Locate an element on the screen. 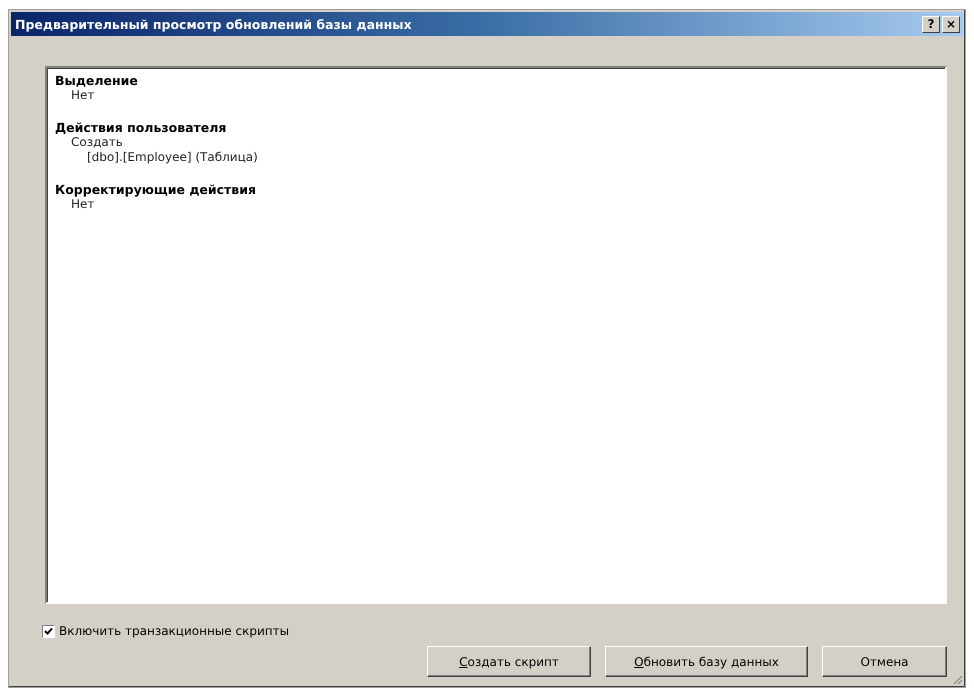  window-title: Предварительный просмотр обновлений базы данных is located at coordinates (213, 24).